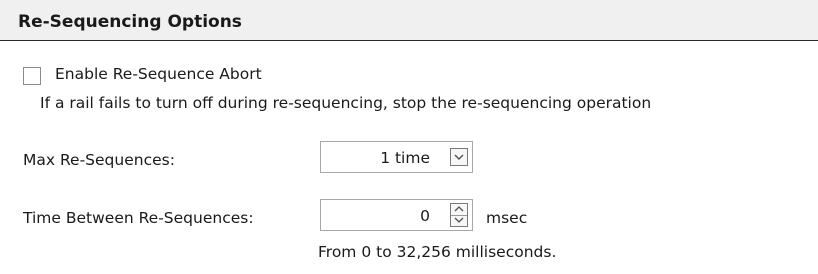 The width and height of the screenshot is (818, 274). Describe the element at coordinates (507, 218) in the screenshot. I see `time-unit-label: msec` at that location.